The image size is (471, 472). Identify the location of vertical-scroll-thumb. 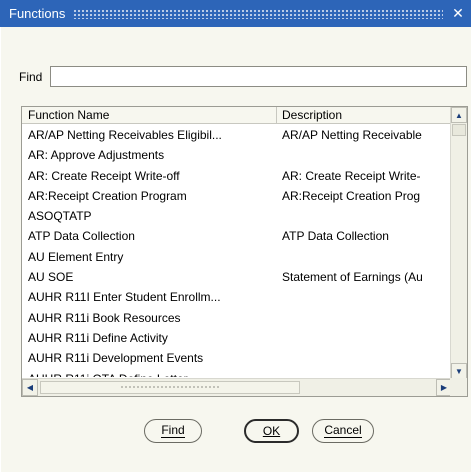
(459, 130).